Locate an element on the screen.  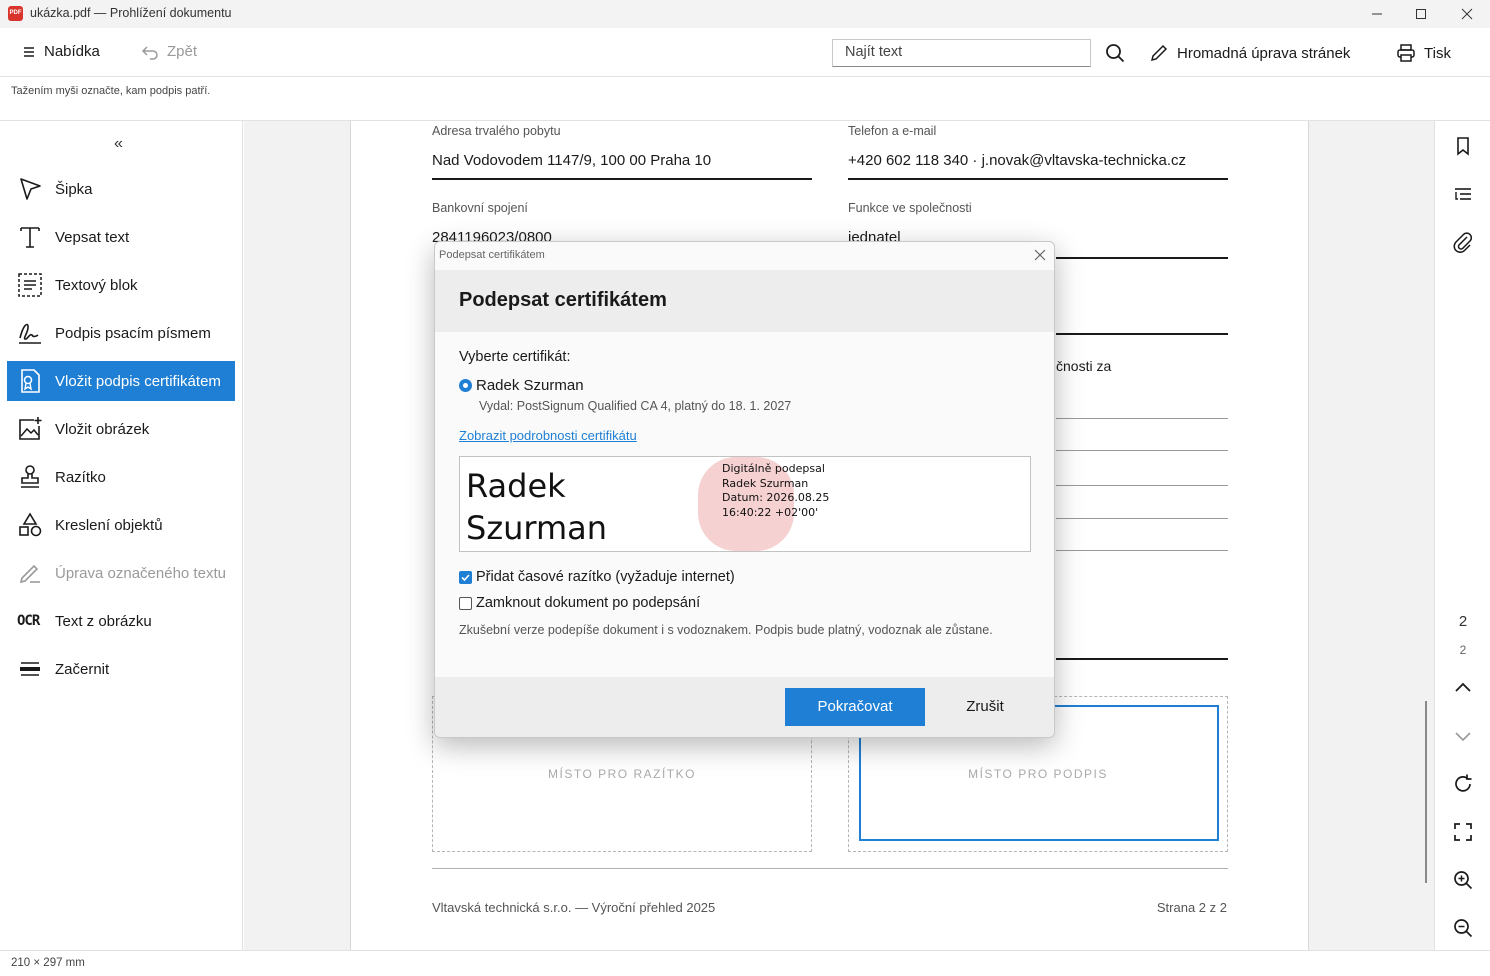
handwritten-signature-icon is located at coordinates (30, 333).